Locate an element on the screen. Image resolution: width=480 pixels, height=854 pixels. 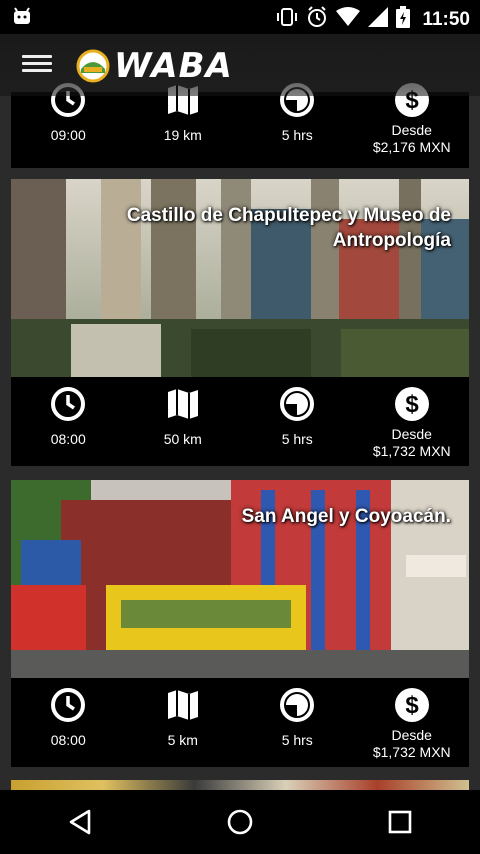
tour-title: San Angel y Coyoacán. is located at coordinates (346, 516).